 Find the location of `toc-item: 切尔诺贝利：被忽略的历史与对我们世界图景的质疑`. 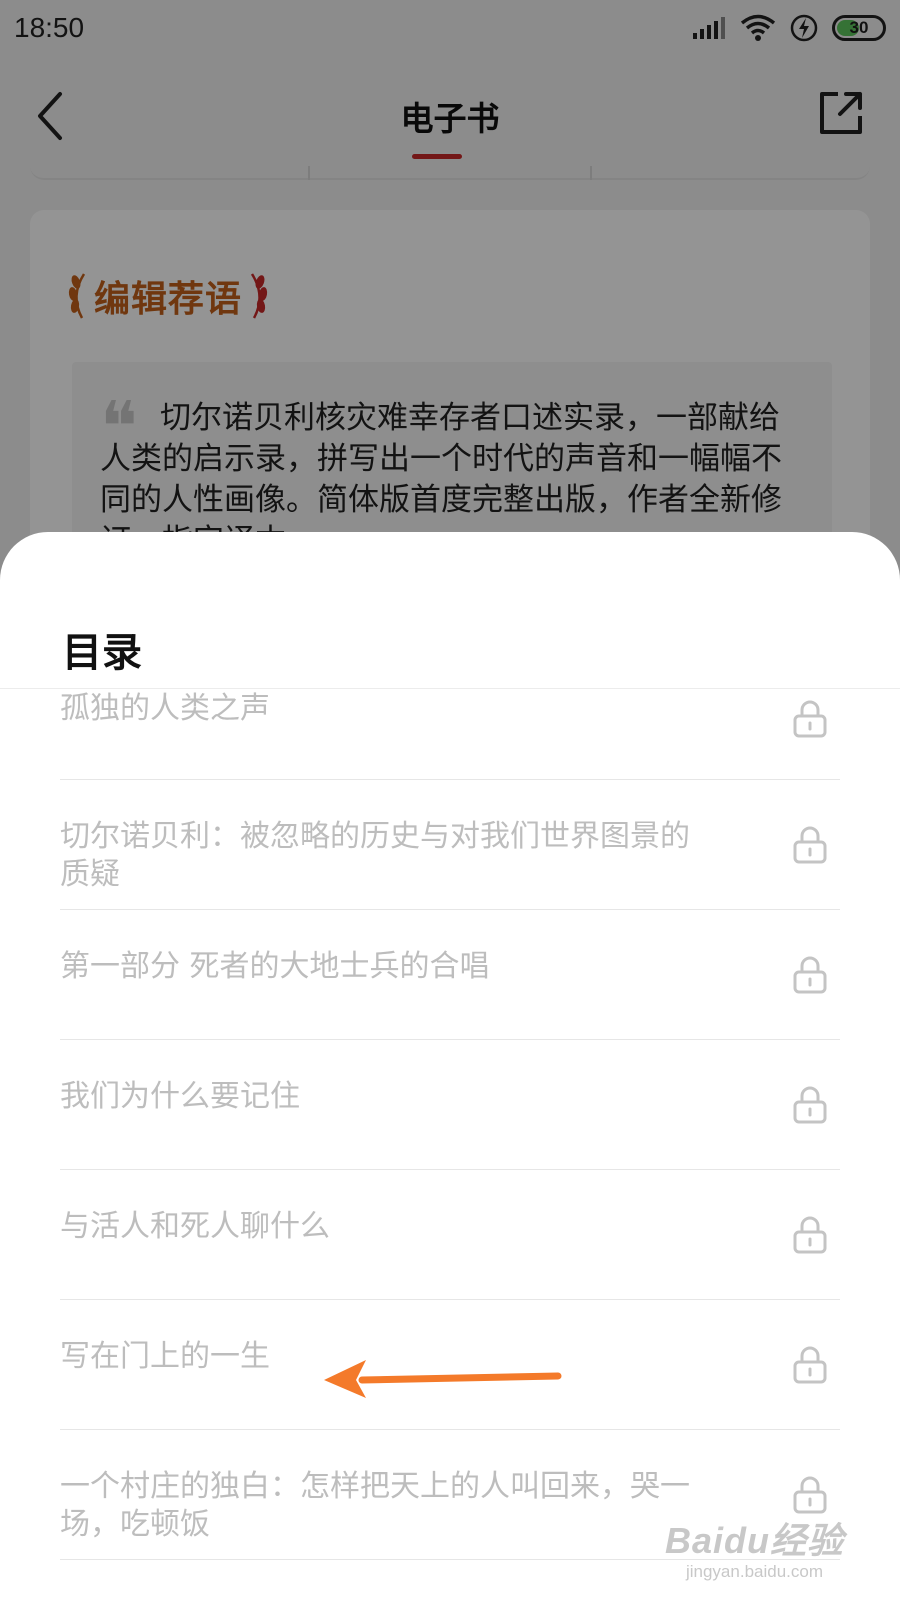

toc-item: 切尔诺贝利：被忽略的历史与对我们世界图景的质疑 is located at coordinates (450, 845).